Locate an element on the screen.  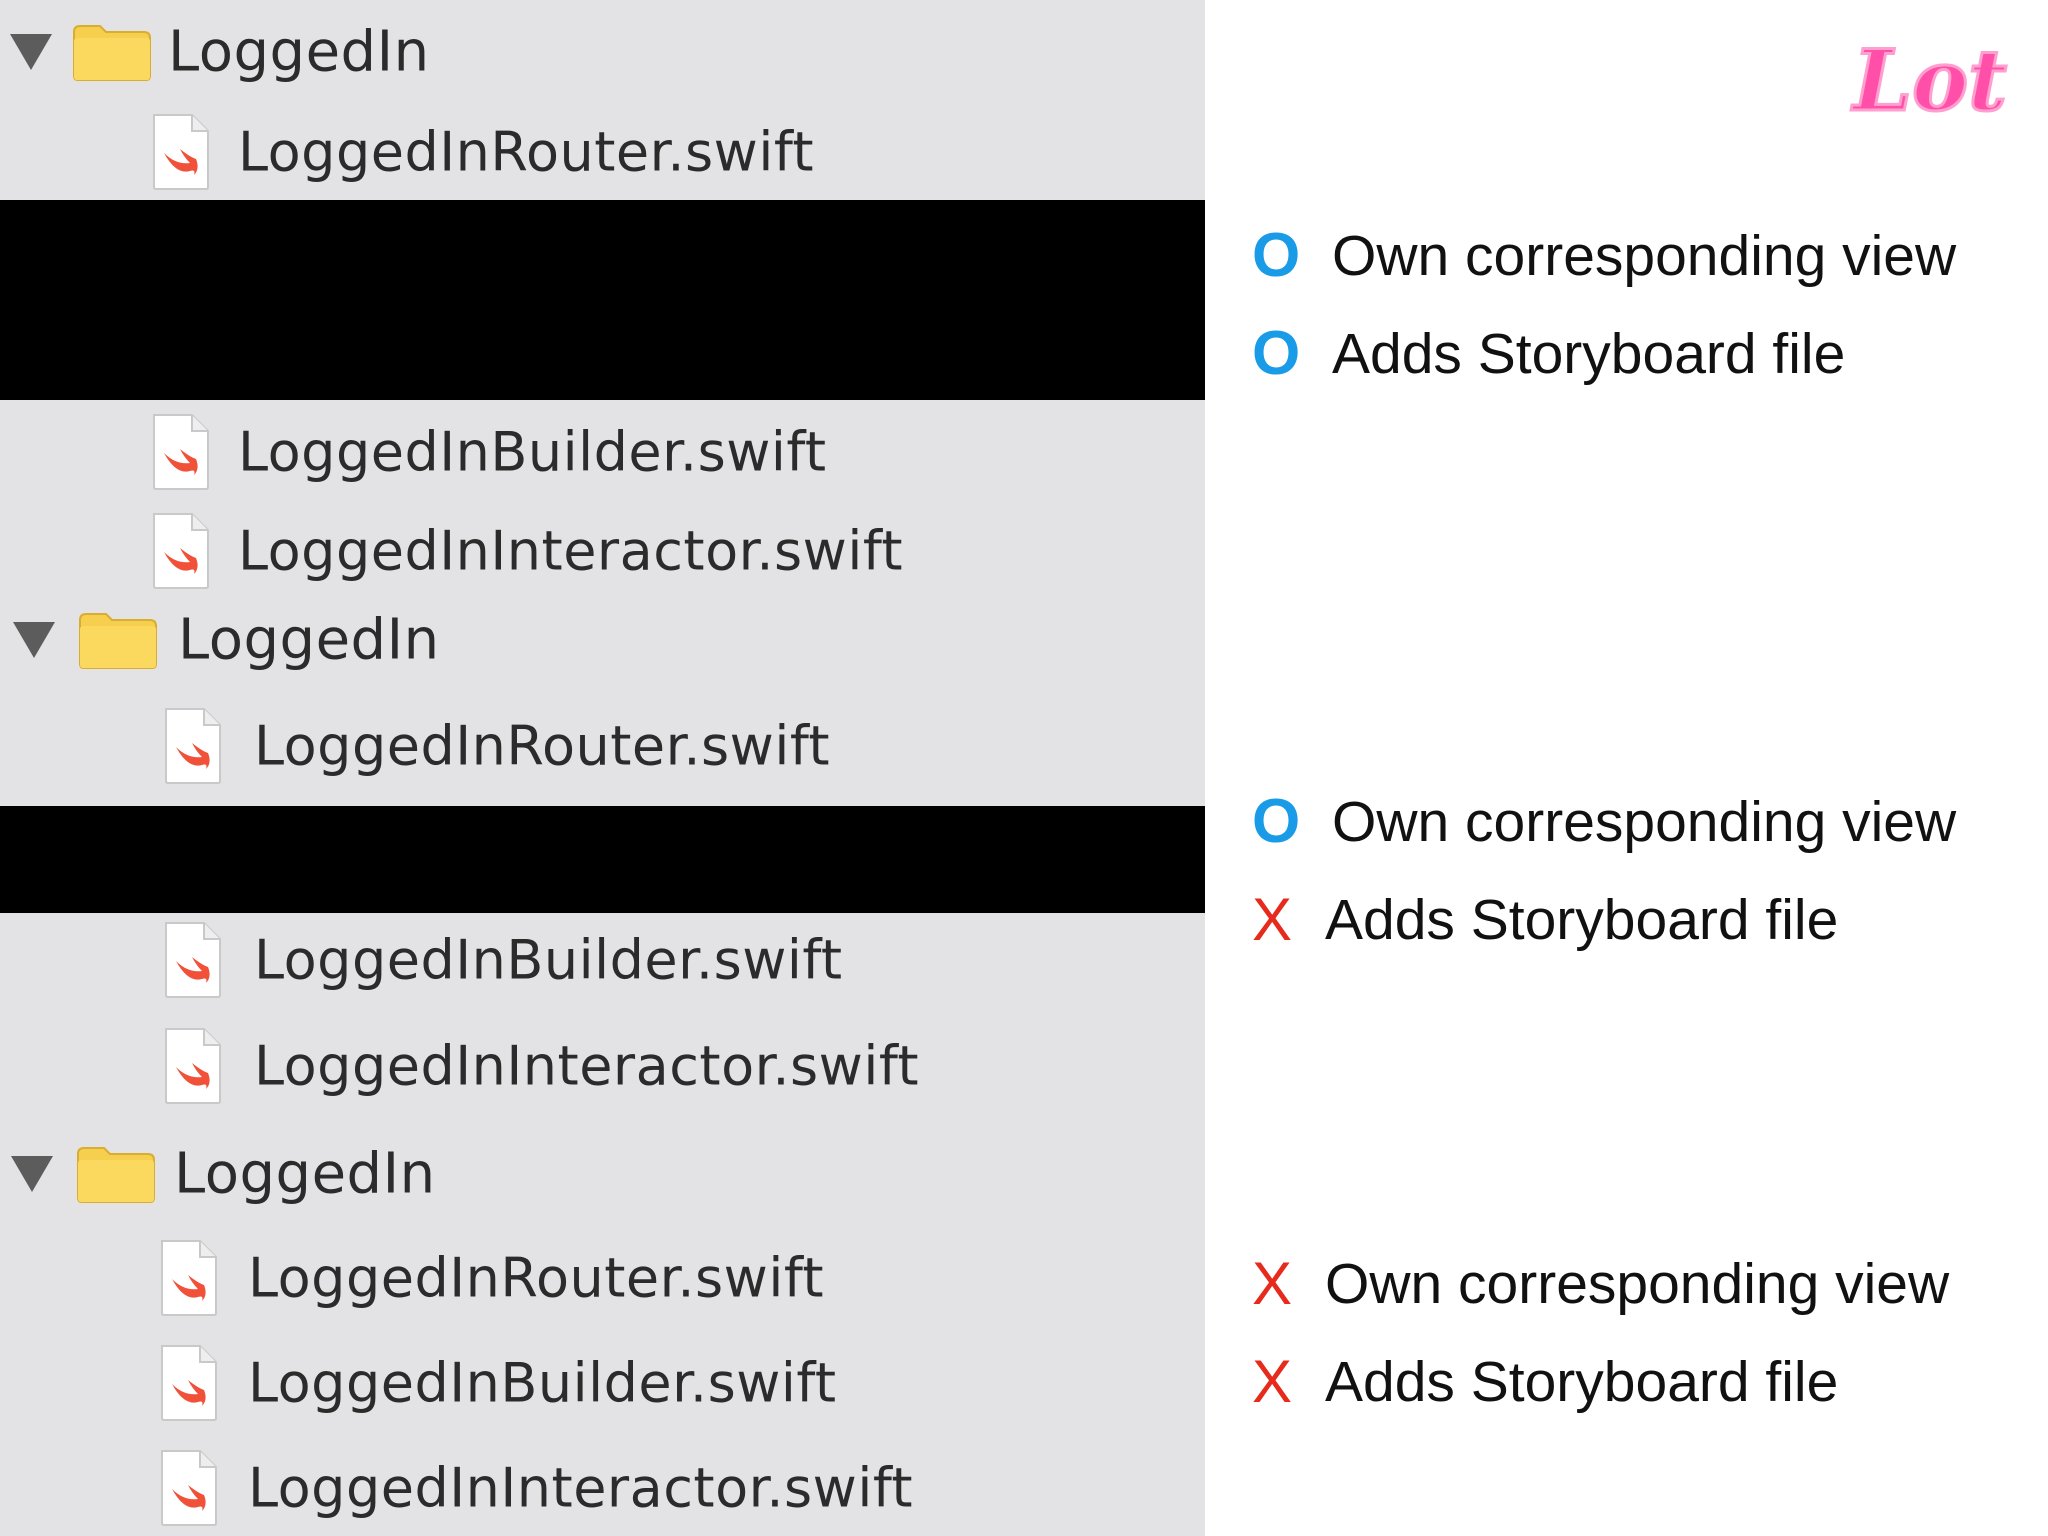
feature-item: O Adds Storyboard file is located at coordinates (1632, 354).